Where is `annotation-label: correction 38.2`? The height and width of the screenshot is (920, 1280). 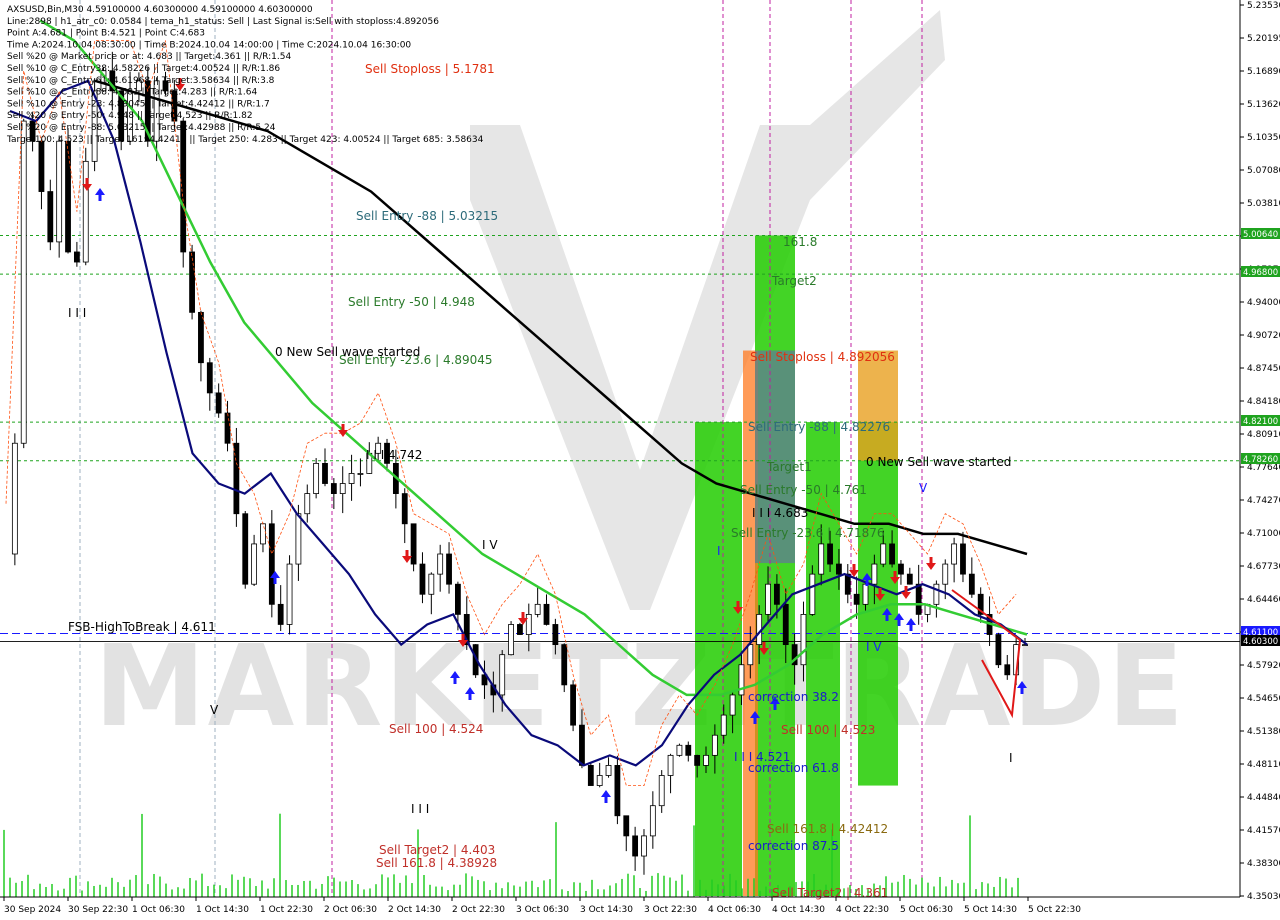
annotation-label: correction 38.2 is located at coordinates (793, 697).